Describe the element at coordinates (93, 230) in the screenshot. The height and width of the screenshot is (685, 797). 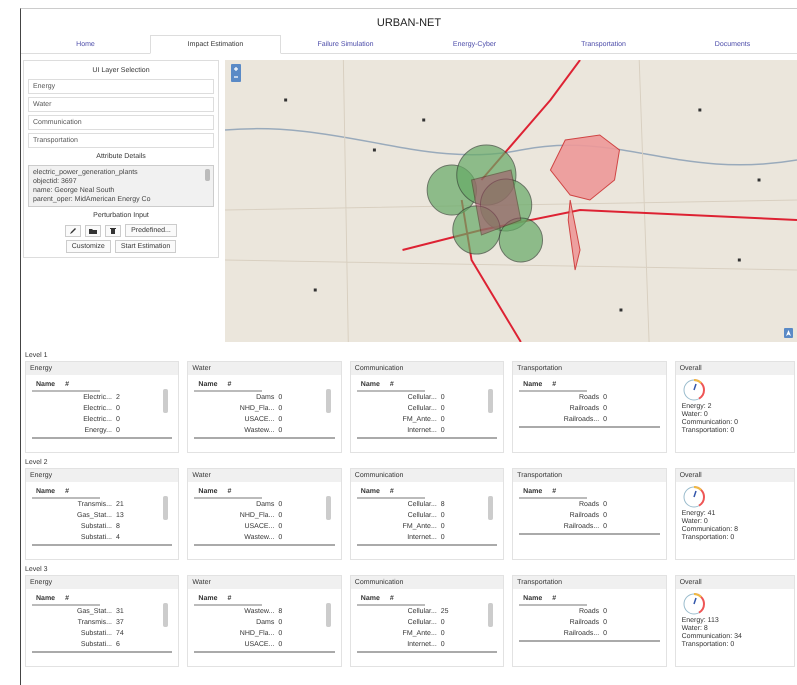
I see `folder-icon` at that location.